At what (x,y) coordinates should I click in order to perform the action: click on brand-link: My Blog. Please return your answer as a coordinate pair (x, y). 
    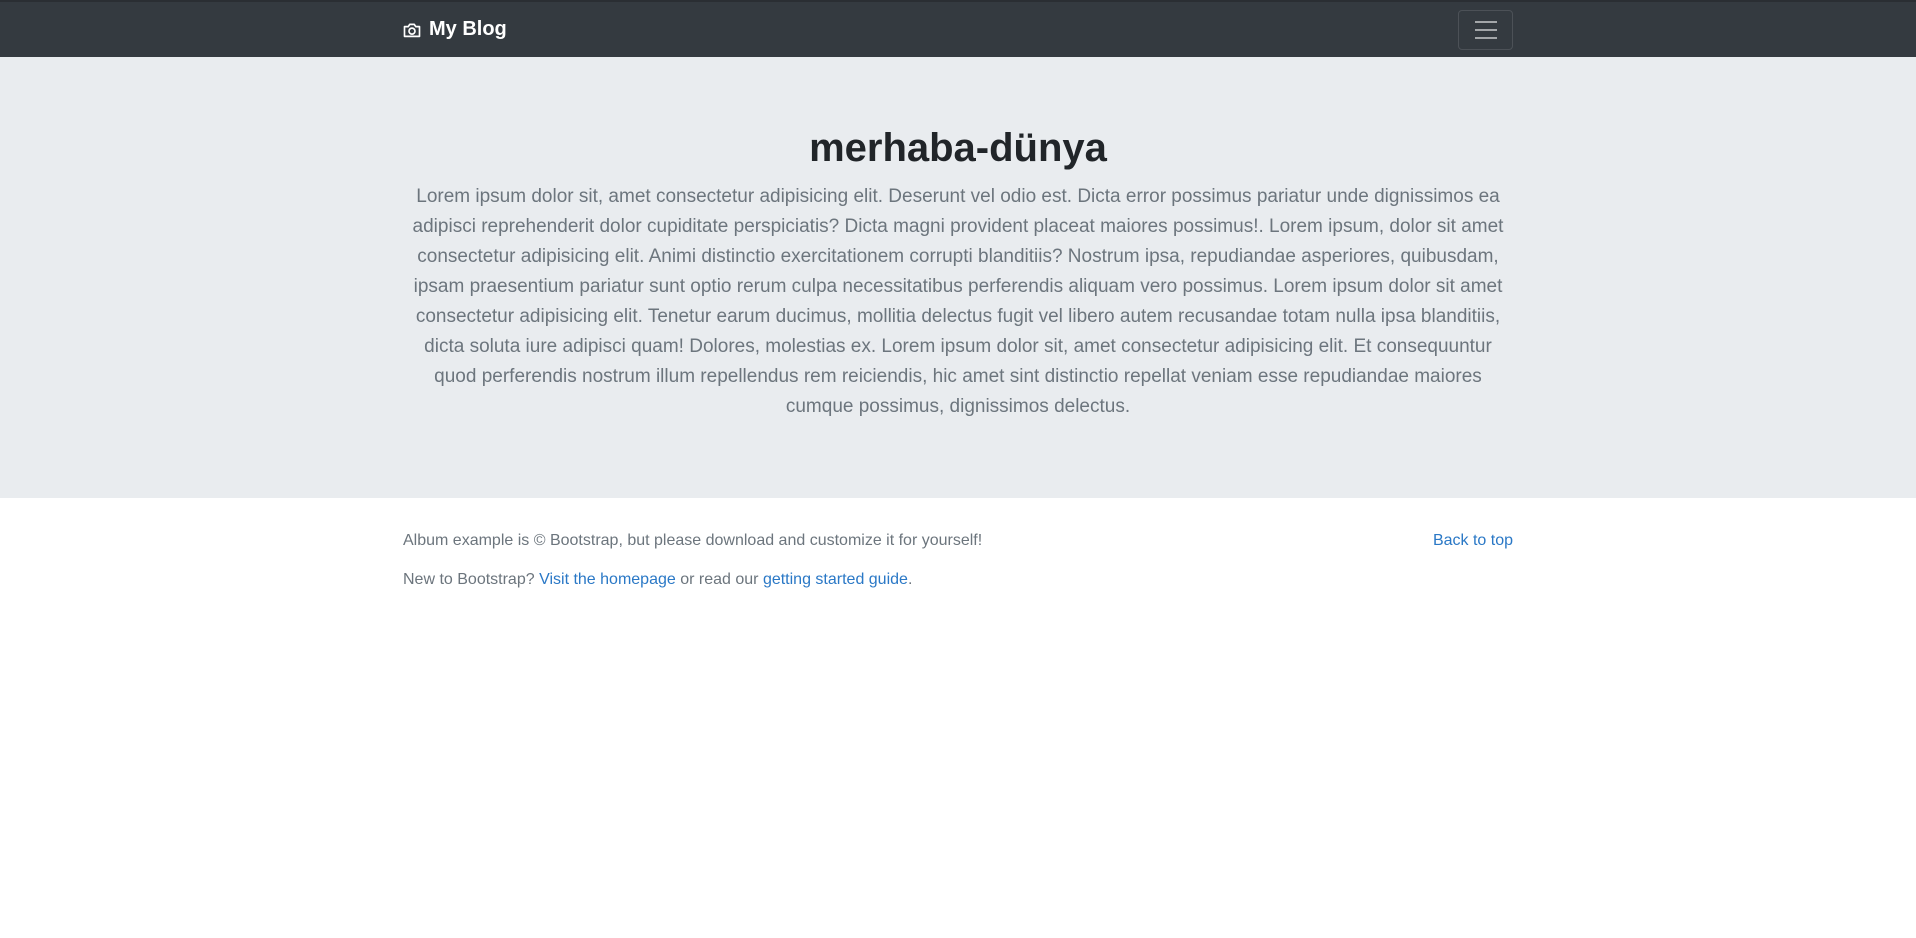
    Looking at the image, I should click on (455, 29).